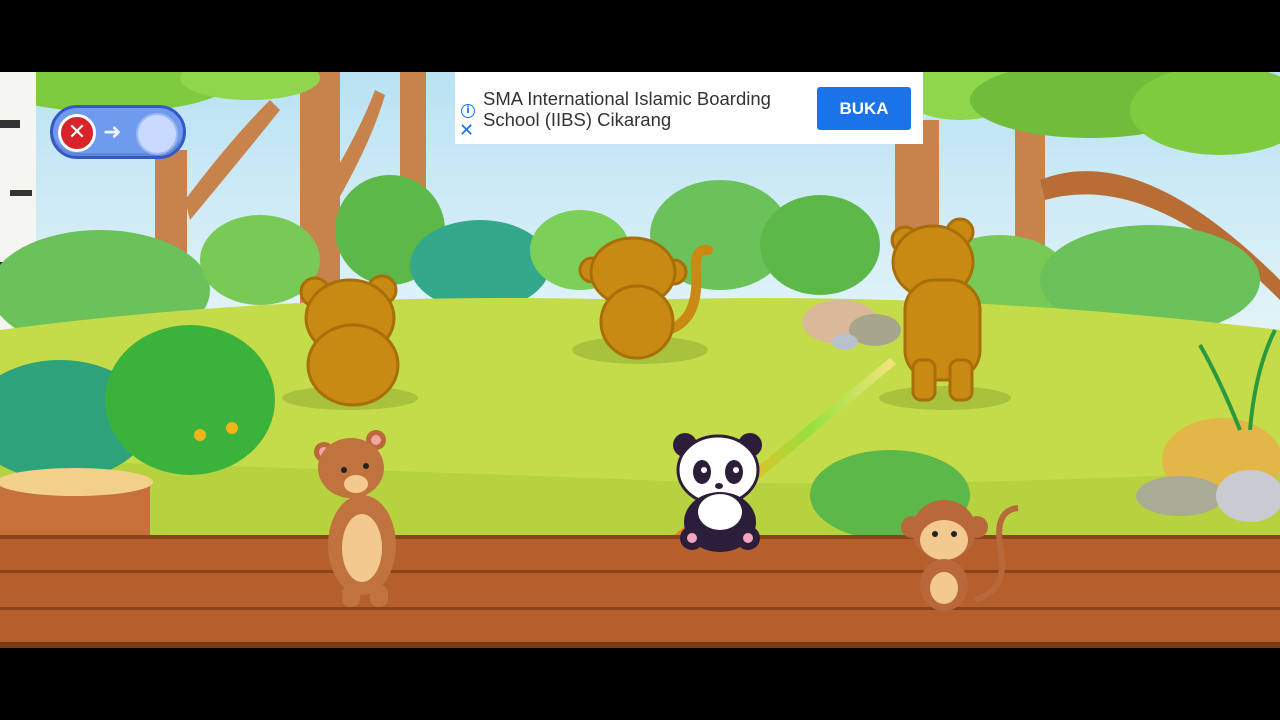 The image size is (1280, 720). What do you see at coordinates (577, 119) in the screenshot?
I see `ad-text-line2: School (IIBS) Cikarang` at bounding box center [577, 119].